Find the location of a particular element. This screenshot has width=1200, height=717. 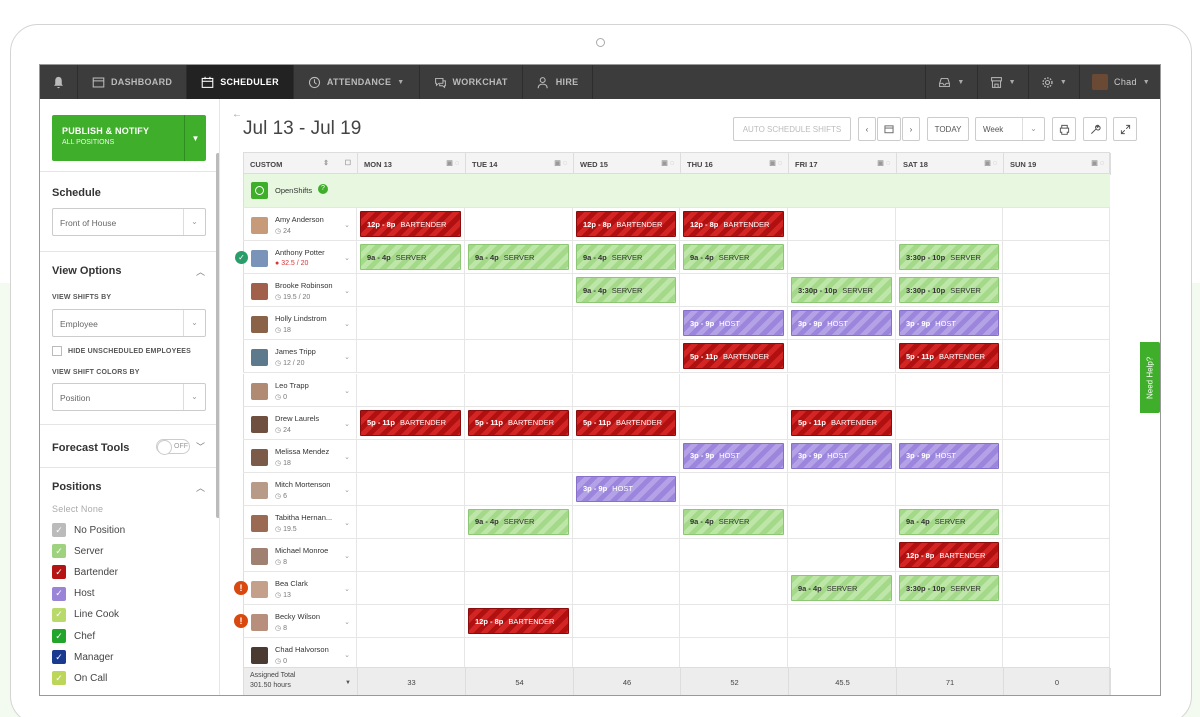

prev-week-button: ‹ is located at coordinates (867, 129).